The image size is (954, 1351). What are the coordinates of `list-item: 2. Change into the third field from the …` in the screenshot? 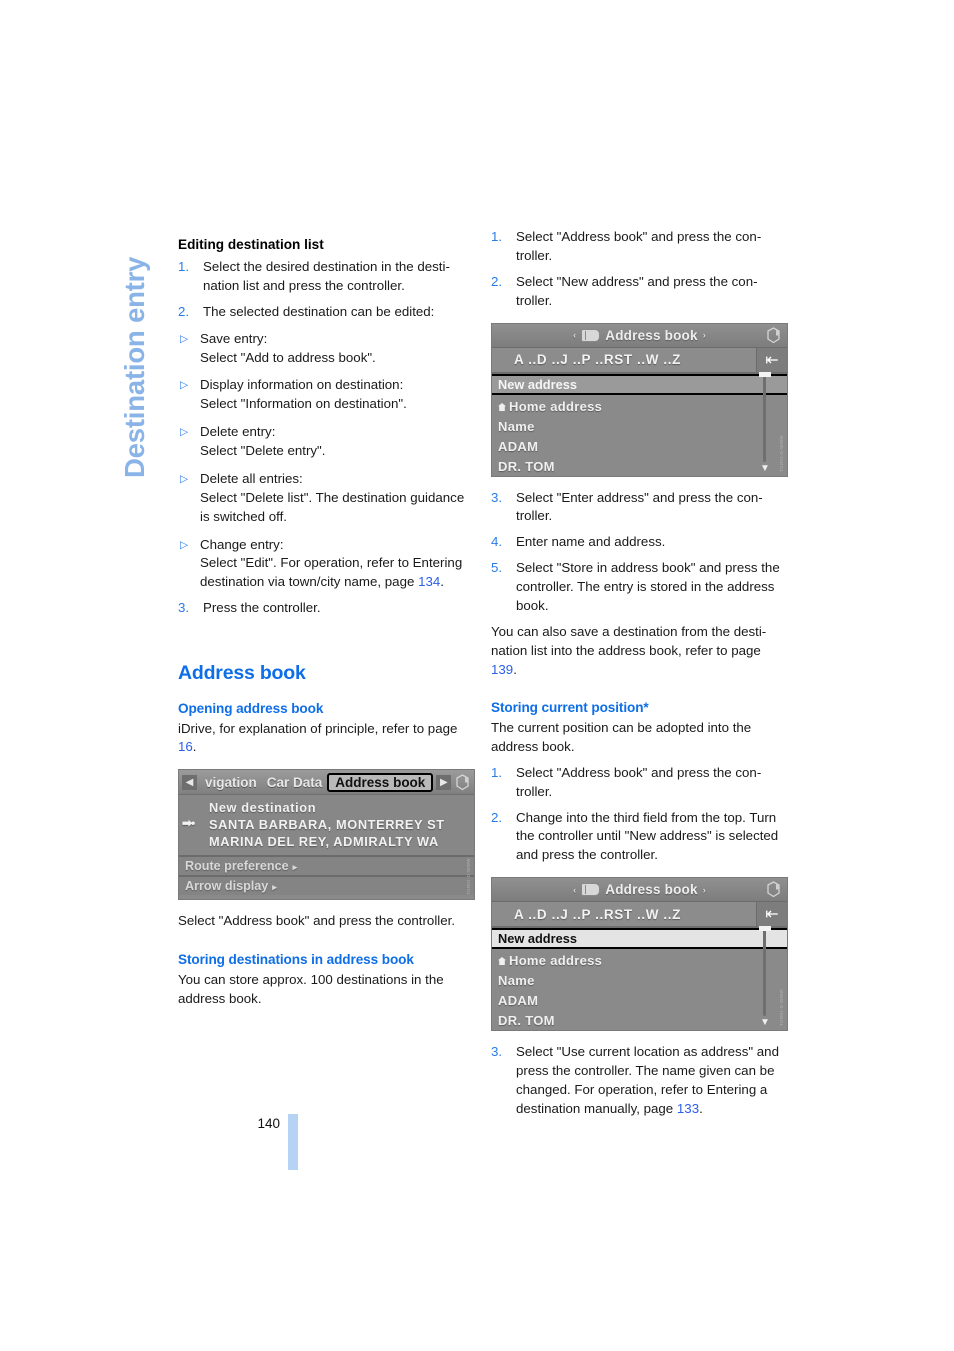 It's located at (639, 837).